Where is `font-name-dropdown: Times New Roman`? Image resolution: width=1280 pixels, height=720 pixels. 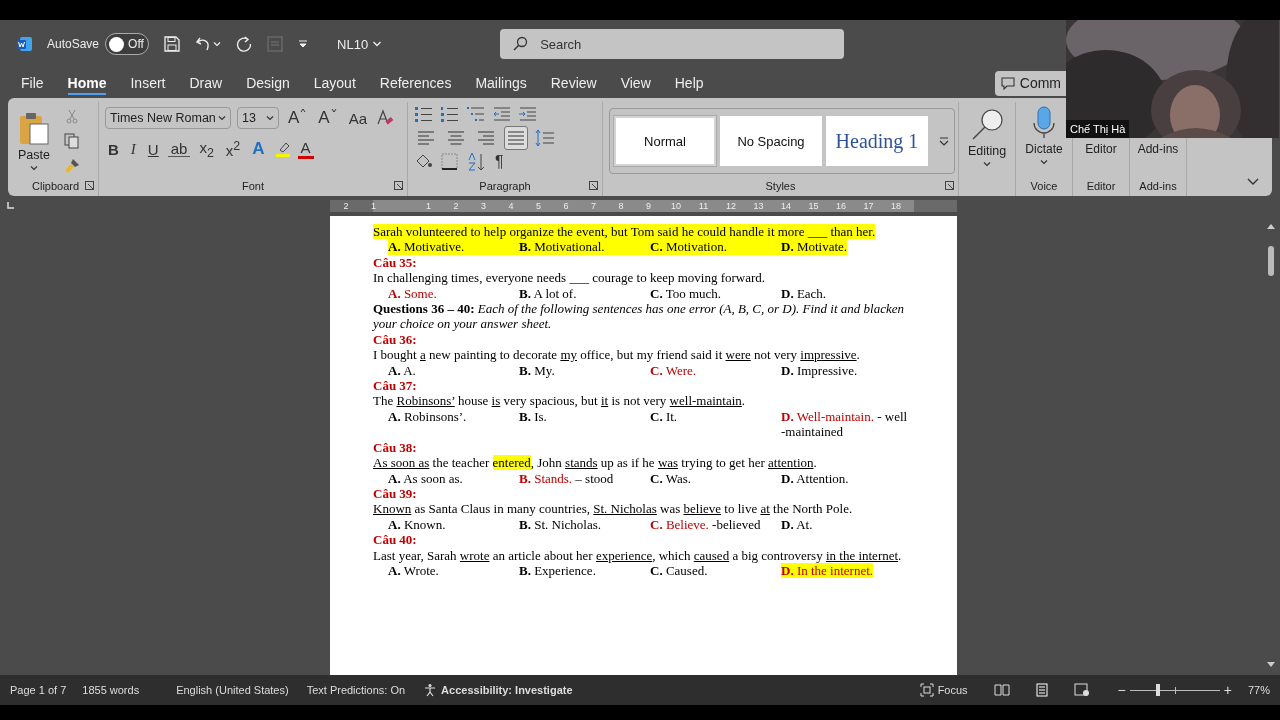
font-name-dropdown: Times New Roman is located at coordinates (168, 118).